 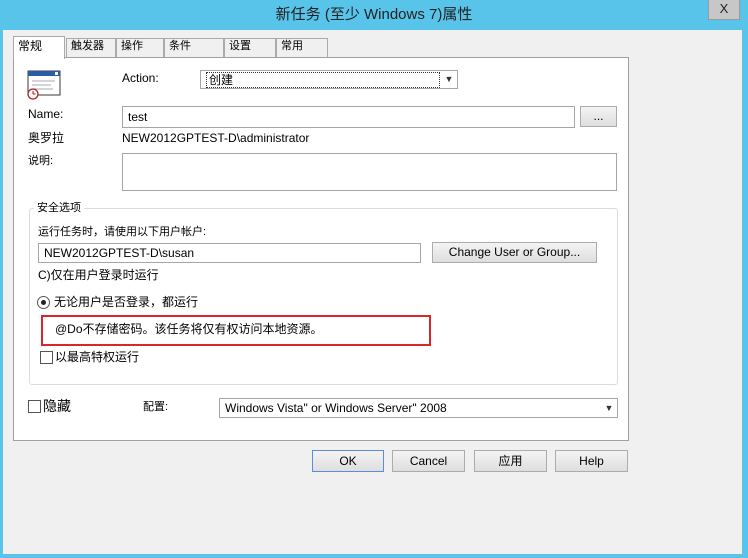 What do you see at coordinates (369, 172) in the screenshot?
I see `description-textarea` at bounding box center [369, 172].